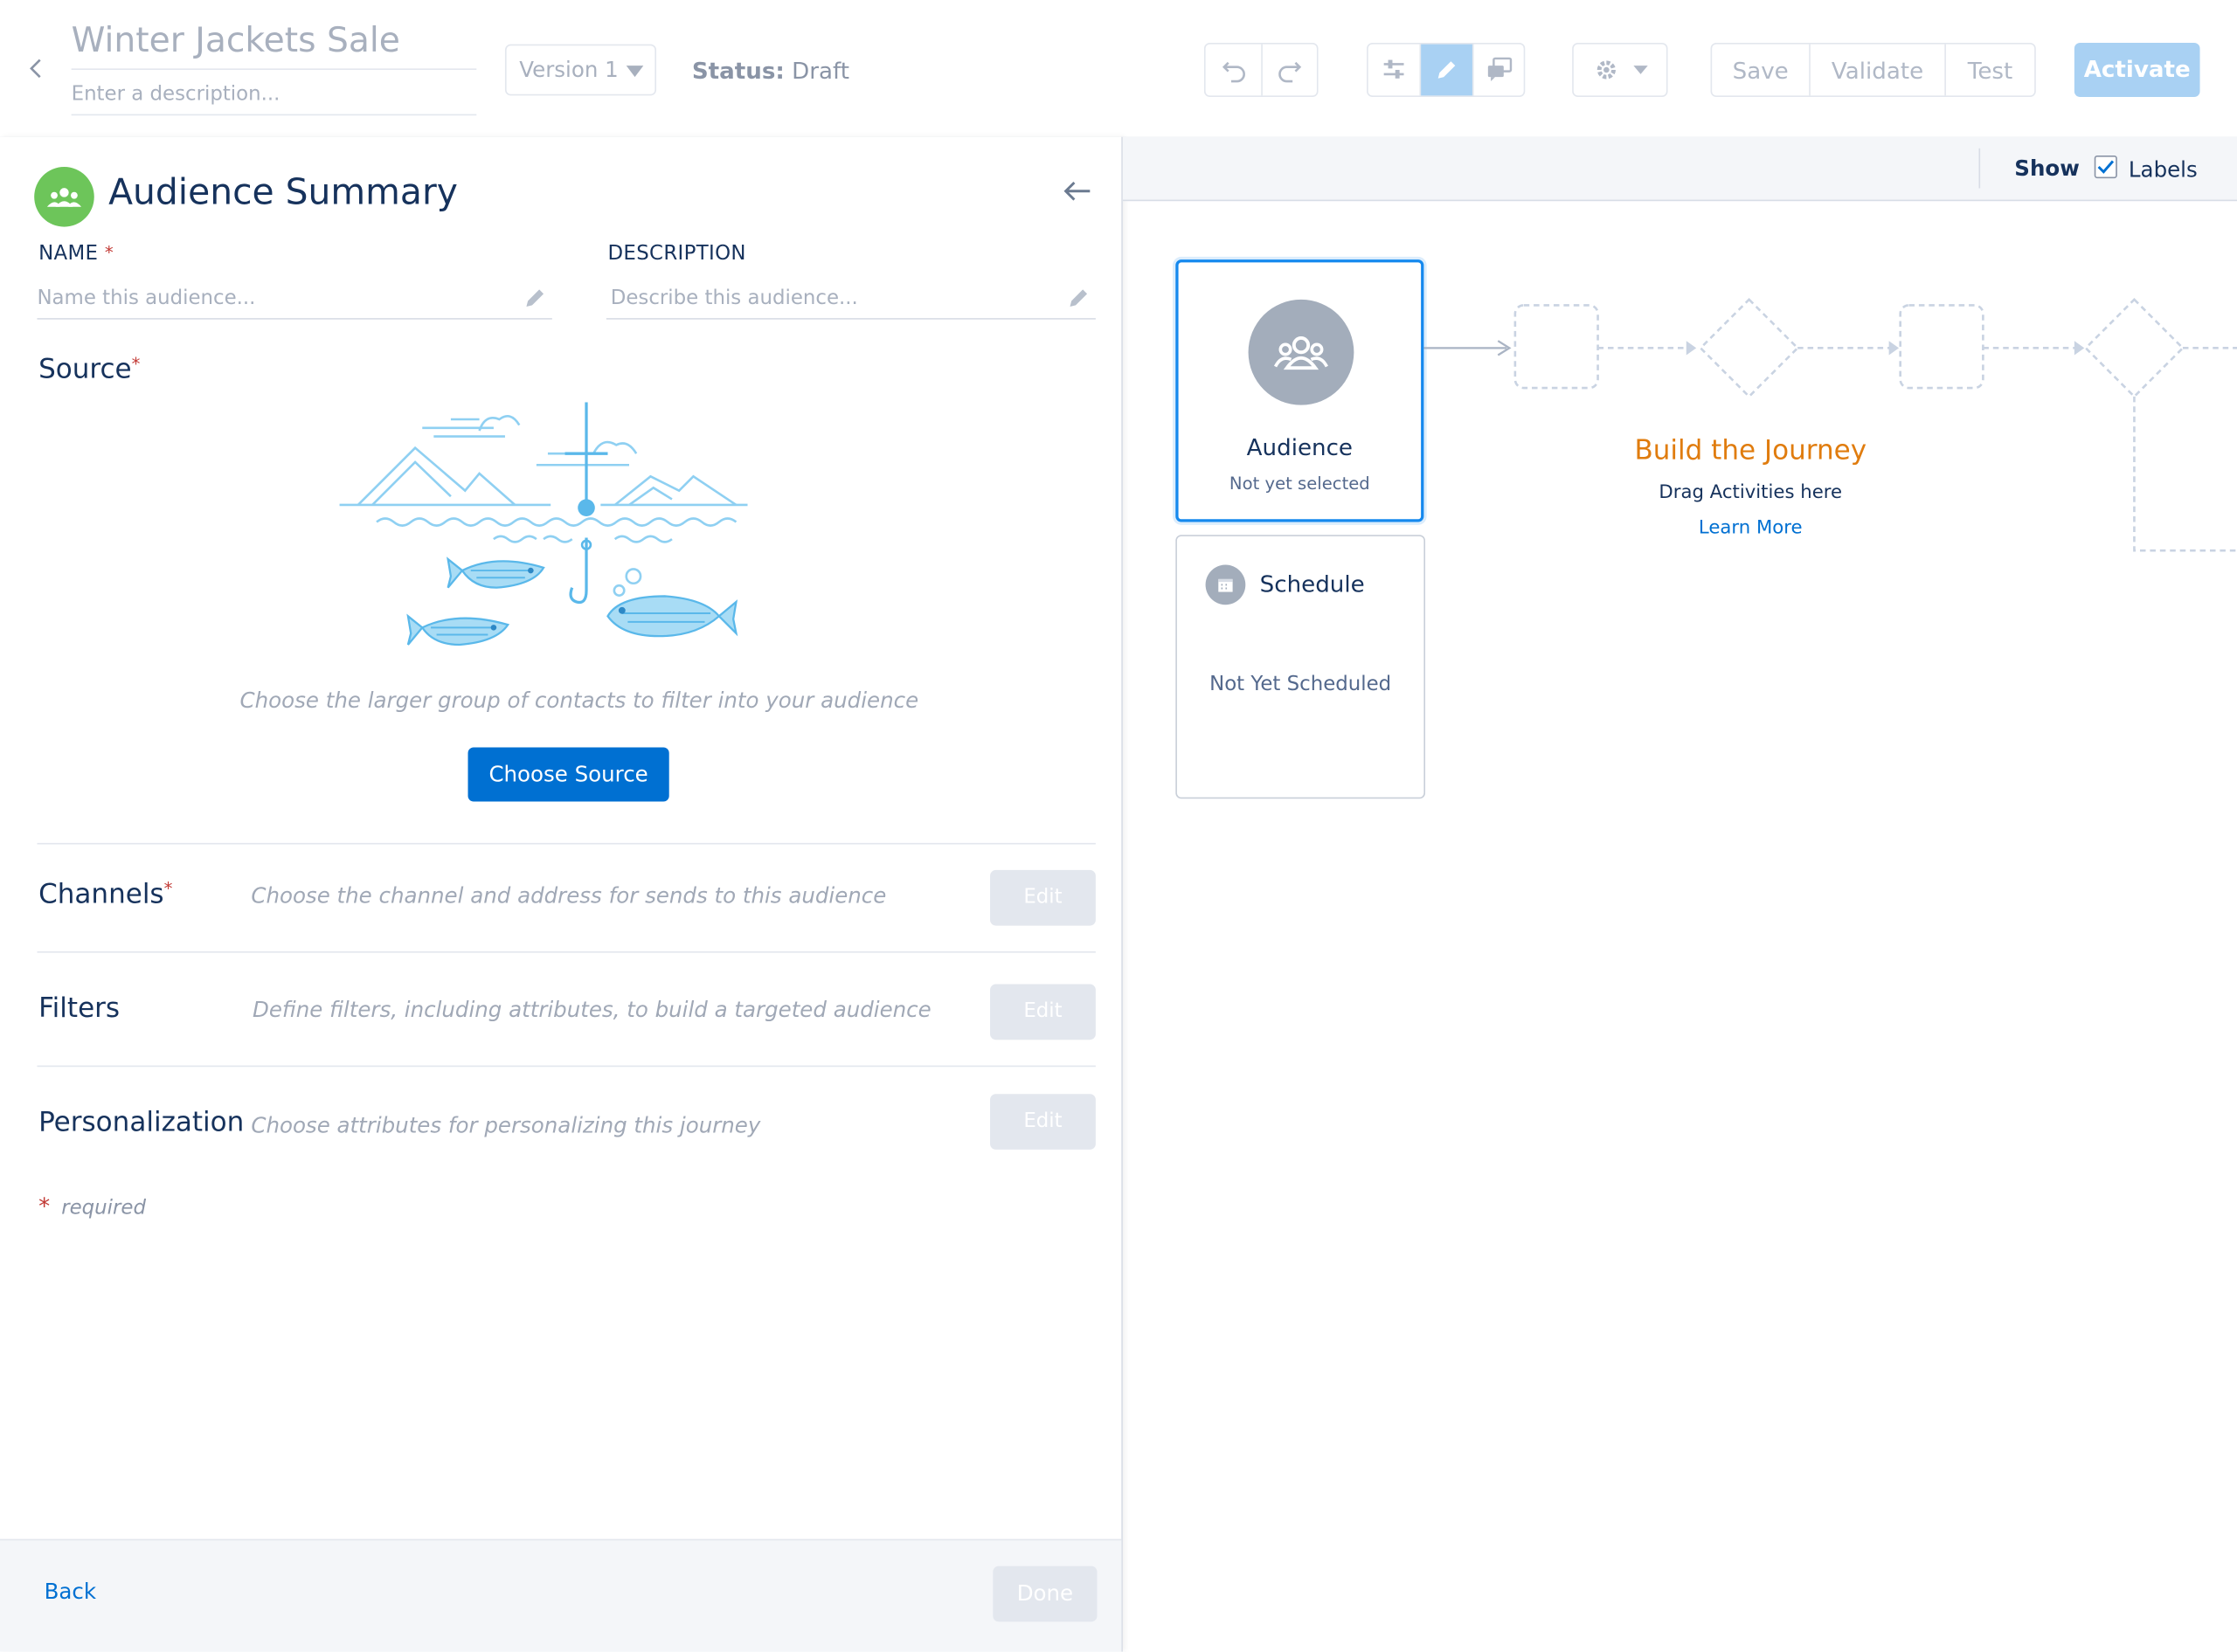  Describe the element at coordinates (1043, 897) in the screenshot. I see `channels-edit-button: Edit` at that location.